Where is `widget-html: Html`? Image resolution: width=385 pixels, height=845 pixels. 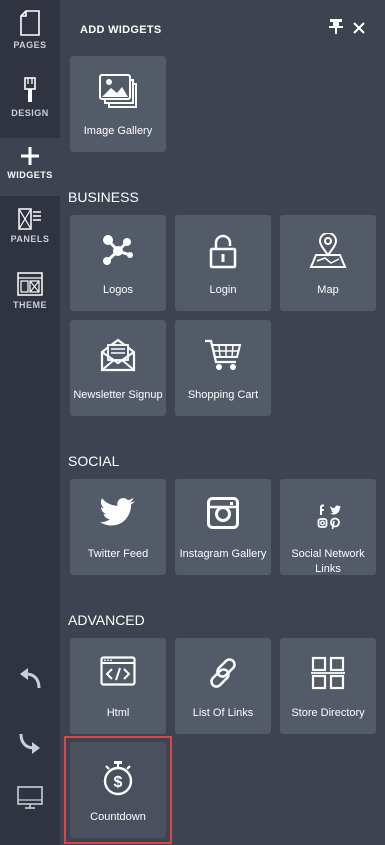 widget-html: Html is located at coordinates (118, 686).